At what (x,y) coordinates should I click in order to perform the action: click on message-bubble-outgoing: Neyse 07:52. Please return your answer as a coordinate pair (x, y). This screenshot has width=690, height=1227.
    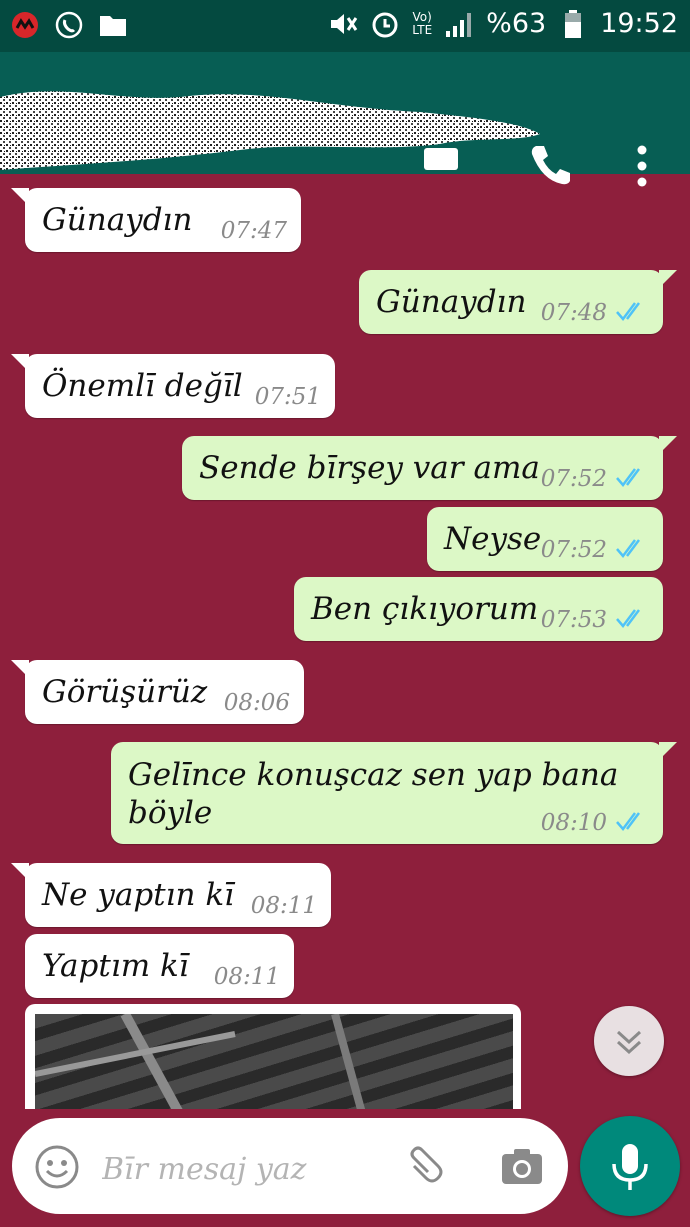
    Looking at the image, I should click on (545, 539).